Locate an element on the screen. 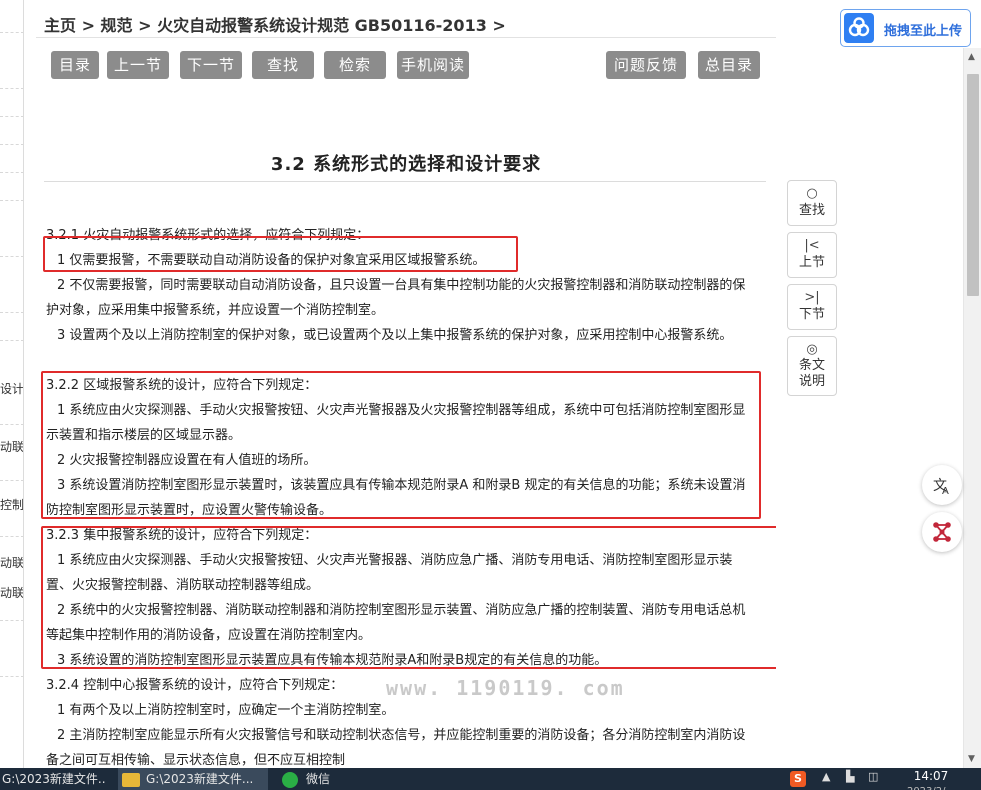 This screenshot has height=790, width=981. svg-text: A is located at coordinates (945, 491).